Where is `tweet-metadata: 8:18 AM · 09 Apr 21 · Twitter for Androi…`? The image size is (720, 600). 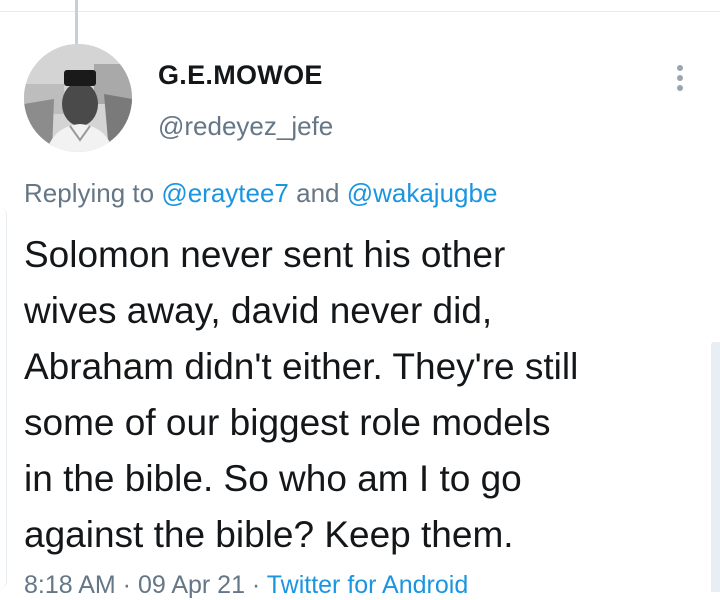 tweet-metadata: 8:18 AM · 09 Apr 21 · Twitter for Androi… is located at coordinates (246, 585).